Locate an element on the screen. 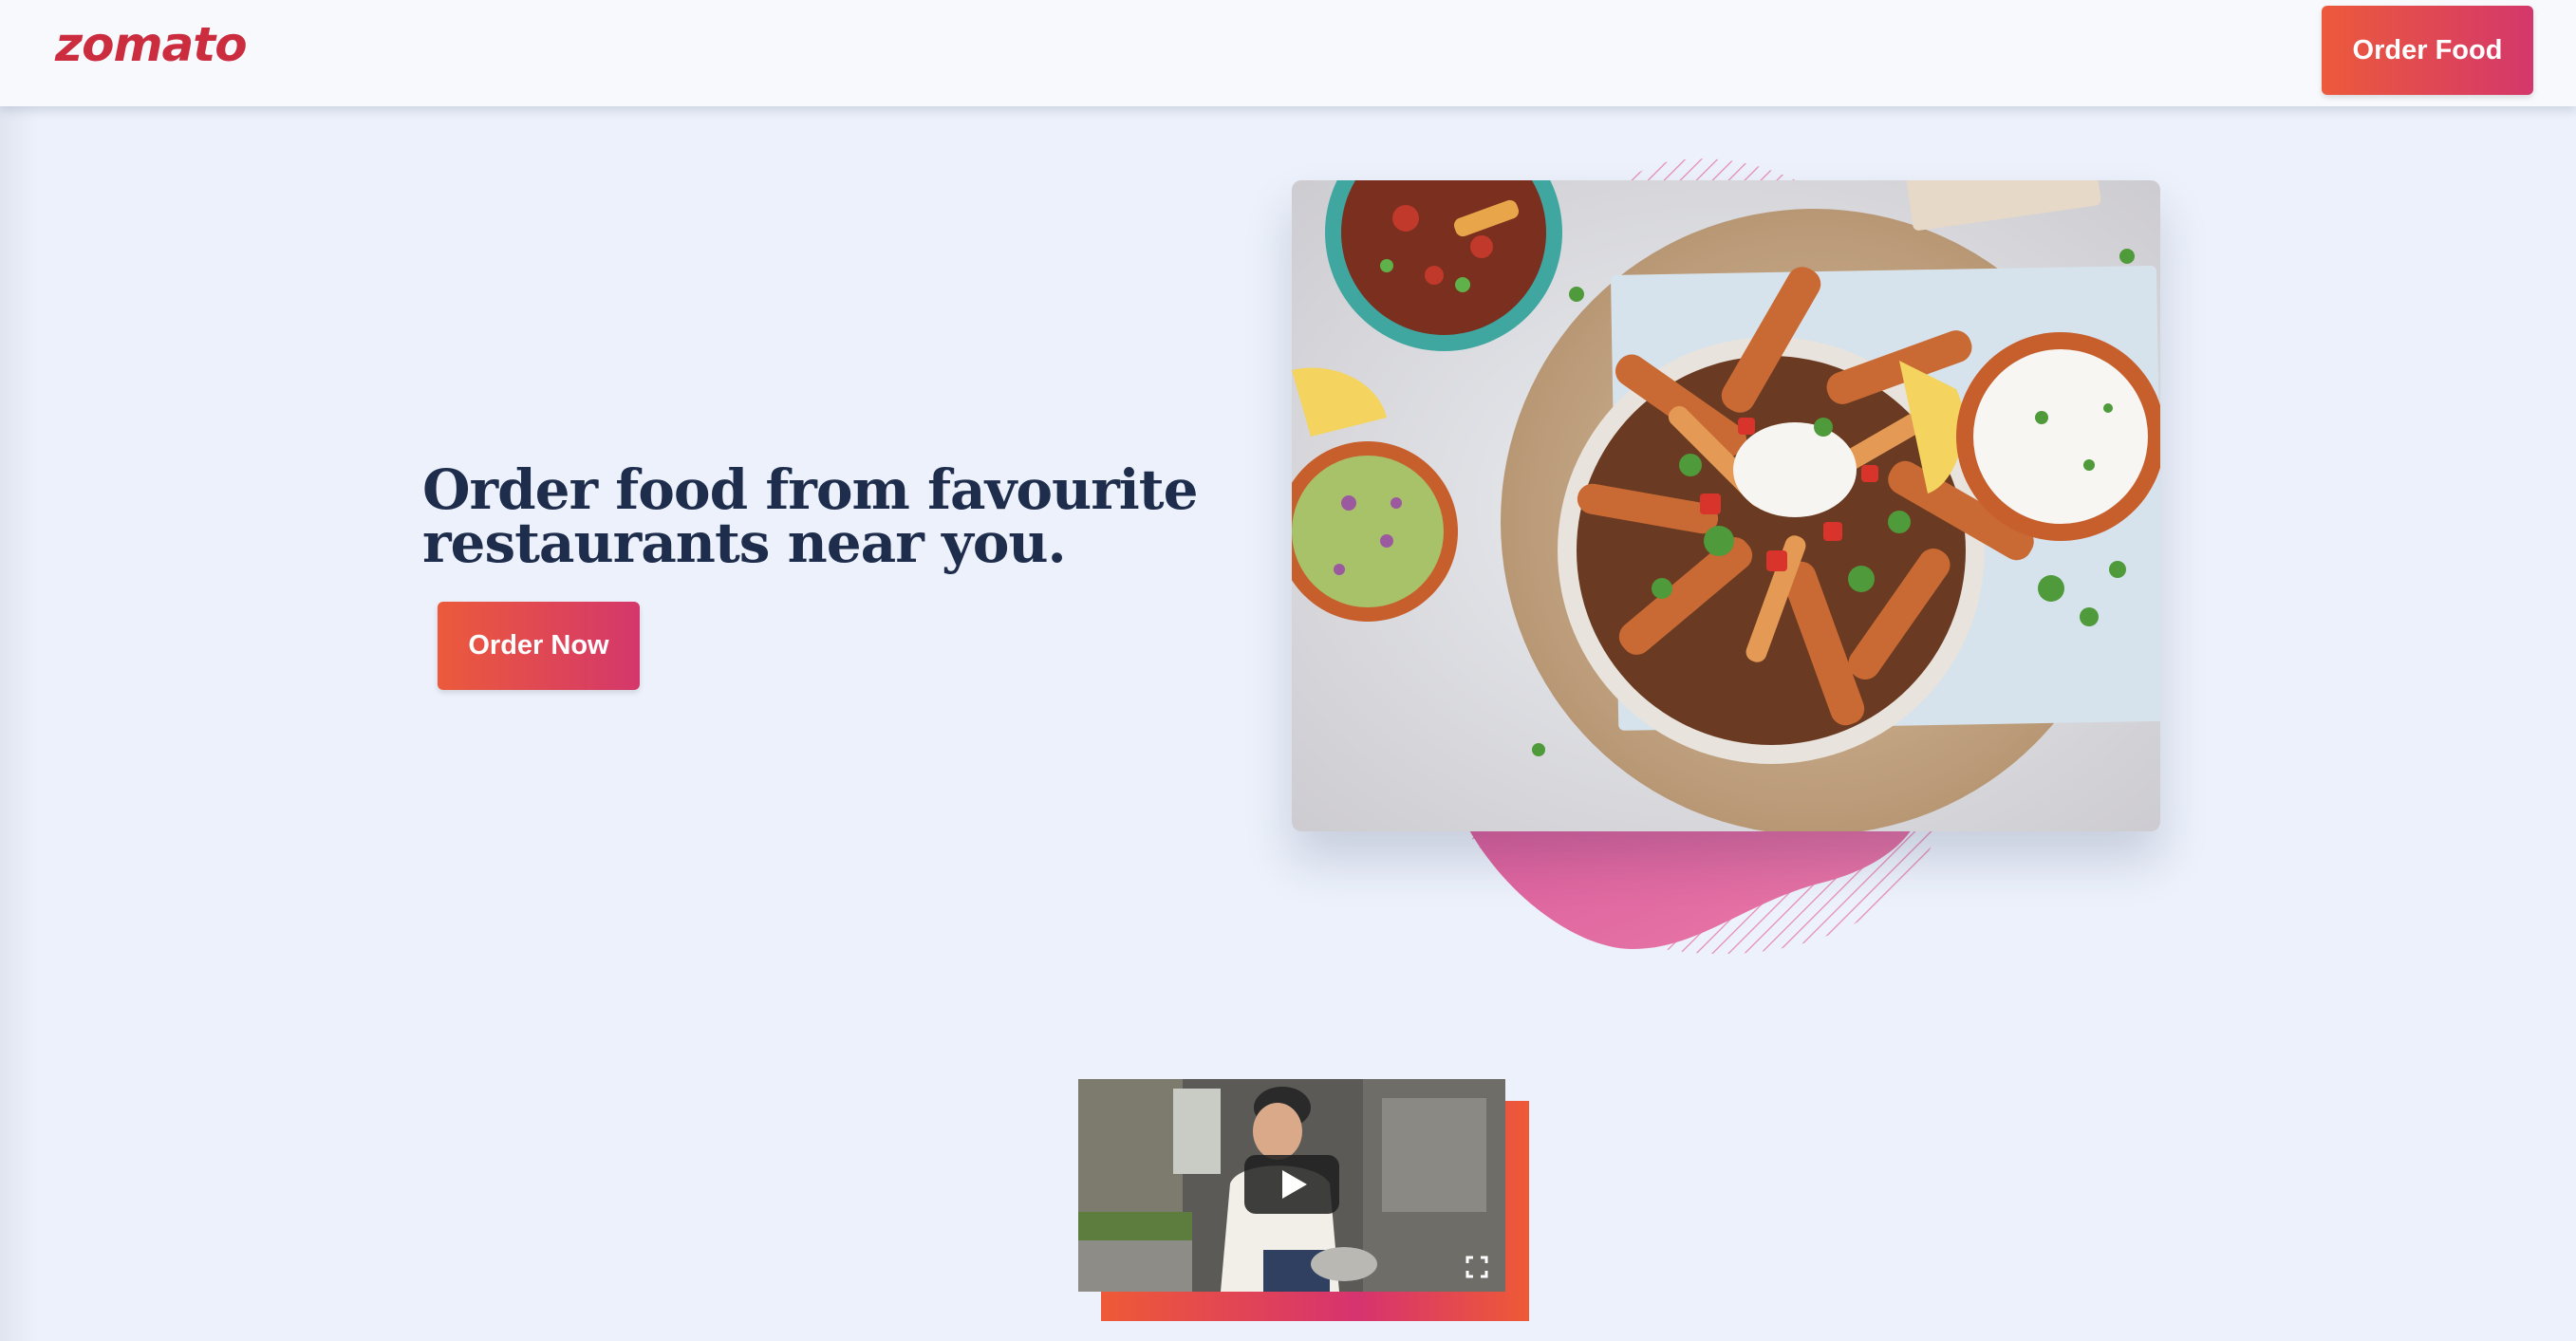 Image resolution: width=2576 pixels, height=1341 pixels. page-edge-shade is located at coordinates (19, 670).